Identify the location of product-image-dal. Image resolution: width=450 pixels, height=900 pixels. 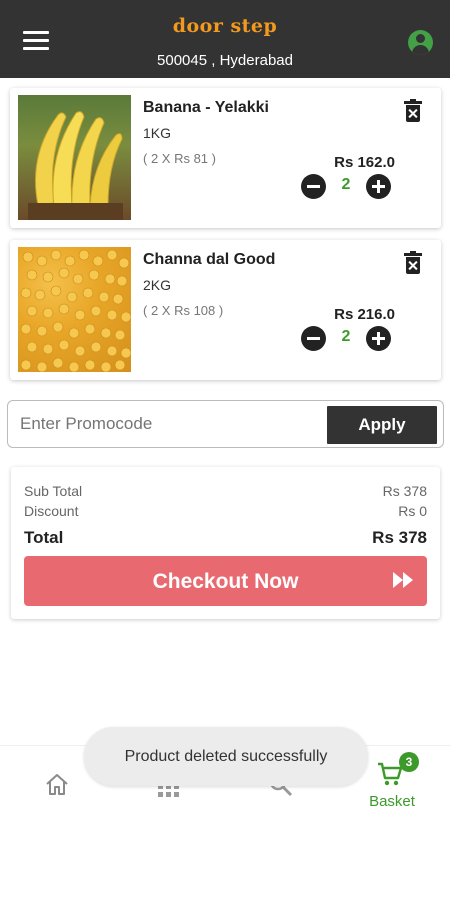
(74, 309).